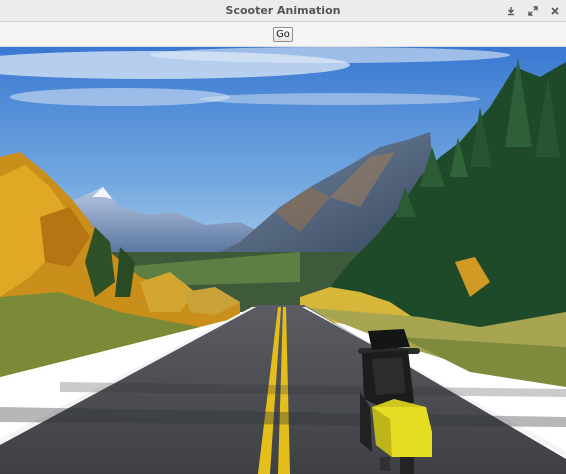 This screenshot has width=566, height=474. I want to click on window-title: Scooter Animation, so click(283, 10).